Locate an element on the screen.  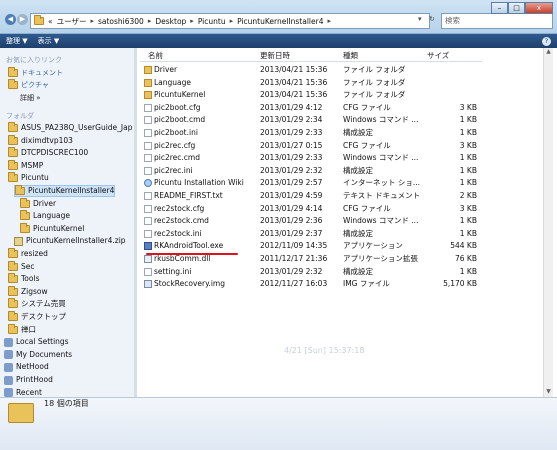
file-name: rec2stock.ini is located at coordinates (178, 233).